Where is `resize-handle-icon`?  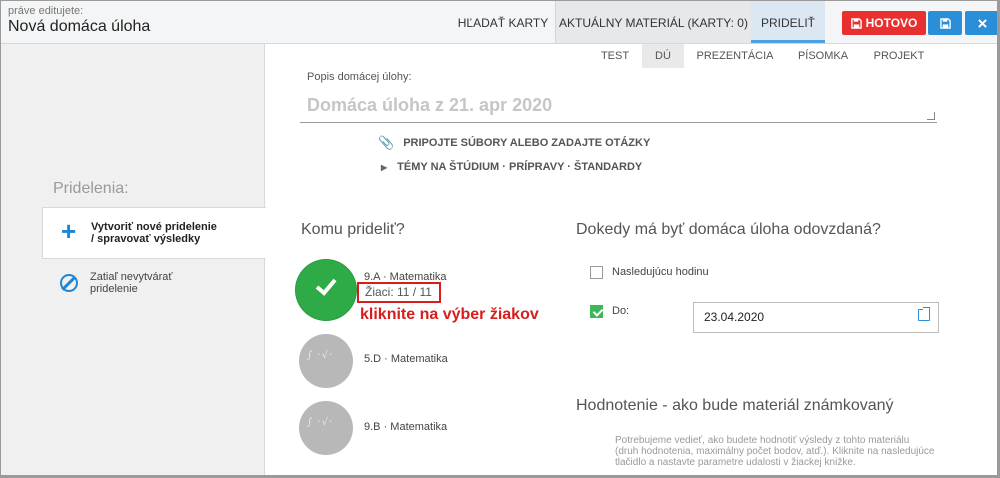 resize-handle-icon is located at coordinates (931, 116).